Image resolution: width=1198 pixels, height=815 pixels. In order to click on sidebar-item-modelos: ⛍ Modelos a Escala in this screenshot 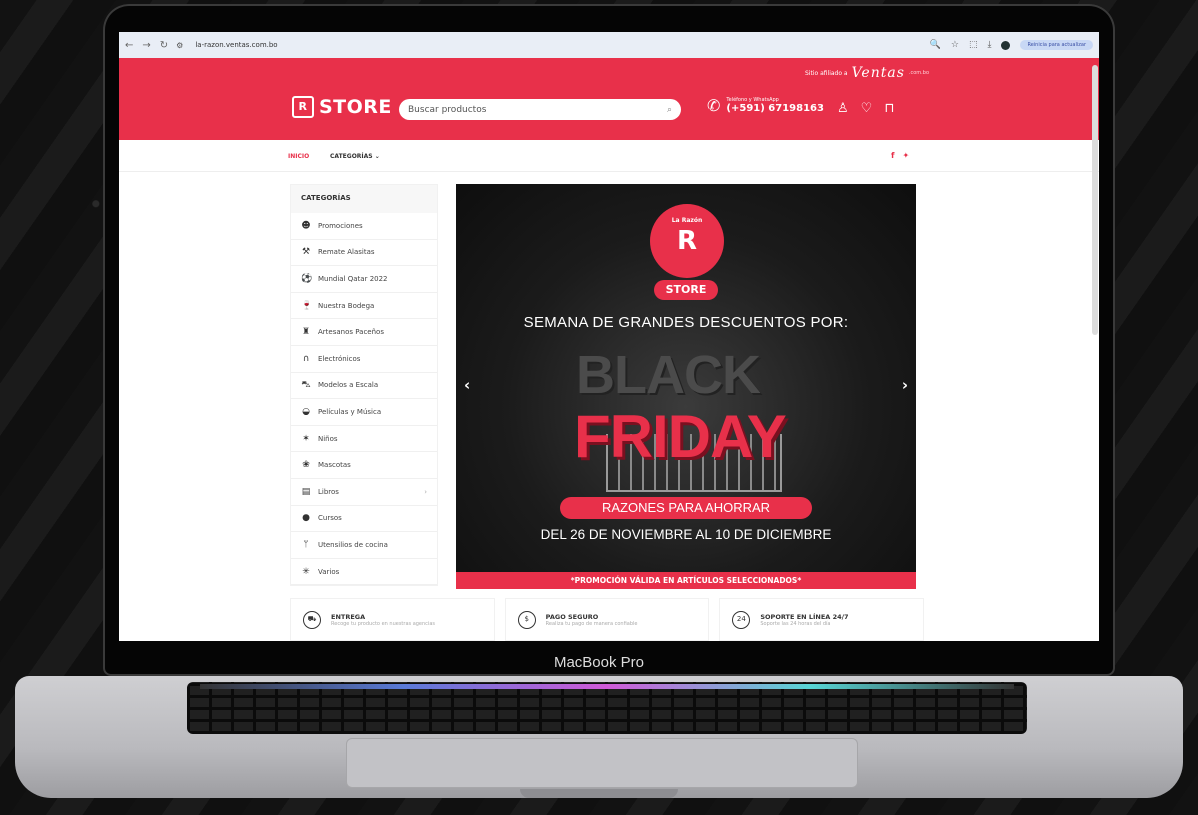, I will do `click(364, 386)`.